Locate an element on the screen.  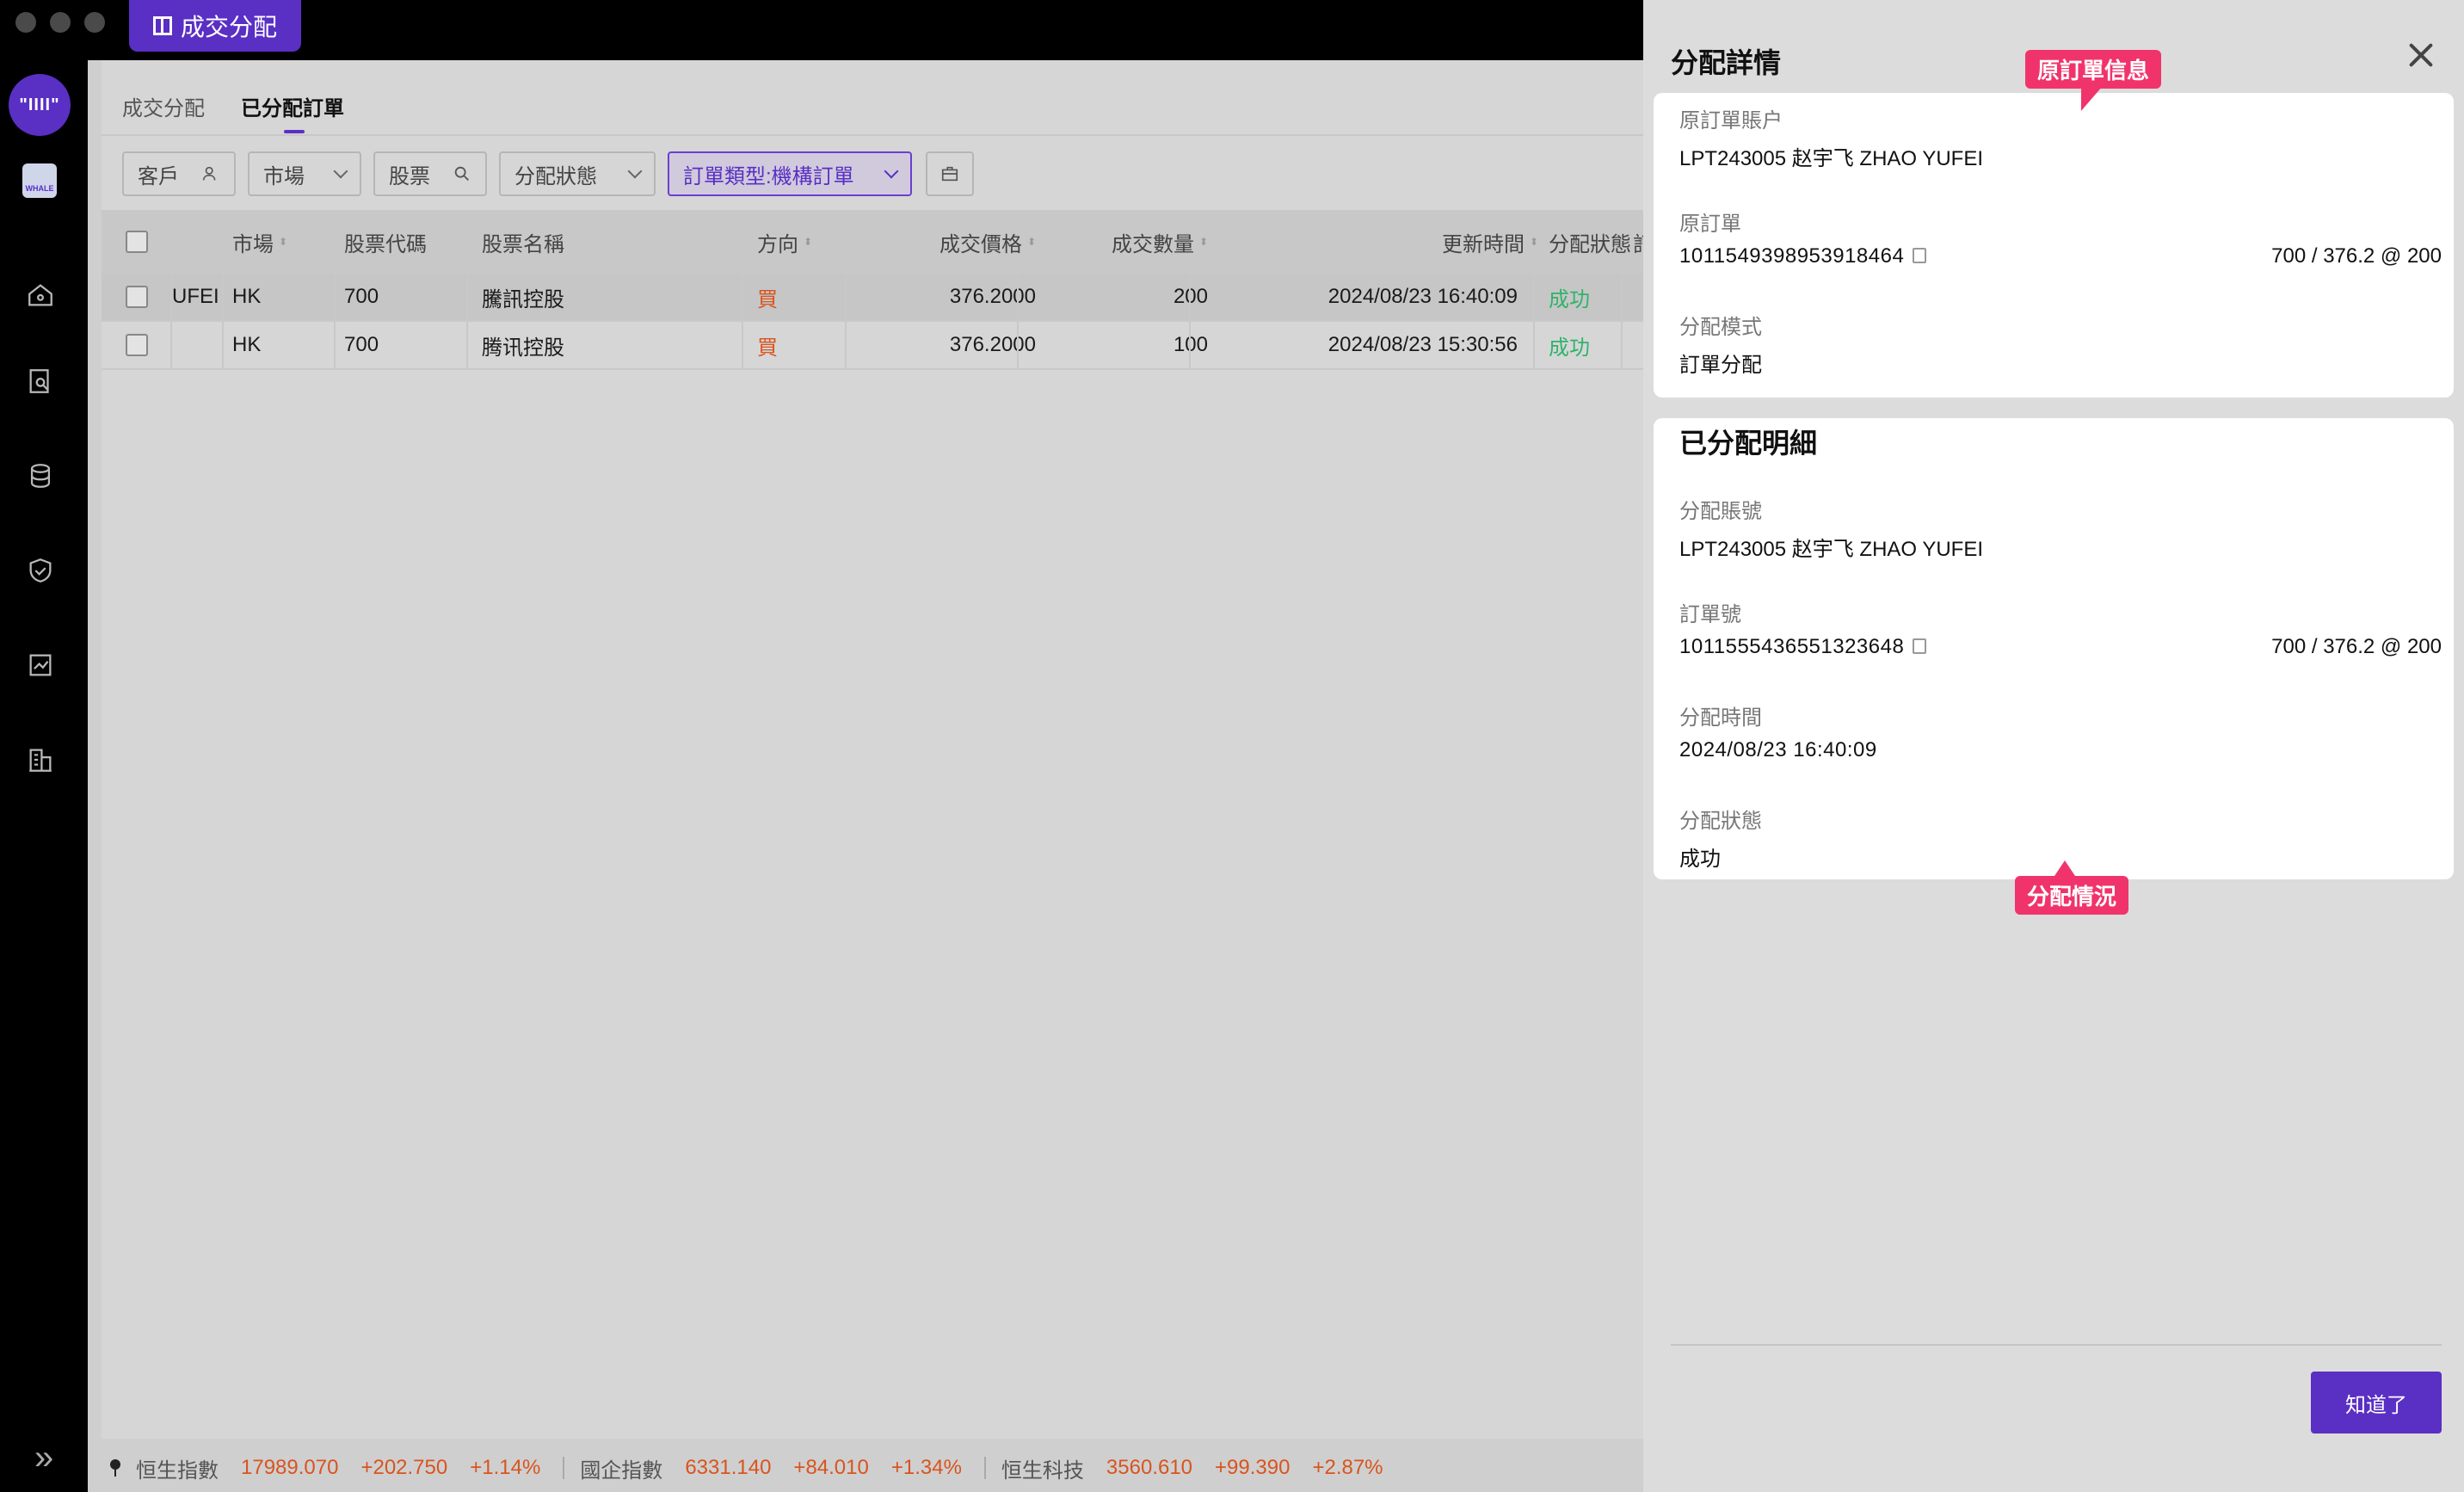
allocated-account-label: 分配賬號 is located at coordinates (1721, 512).